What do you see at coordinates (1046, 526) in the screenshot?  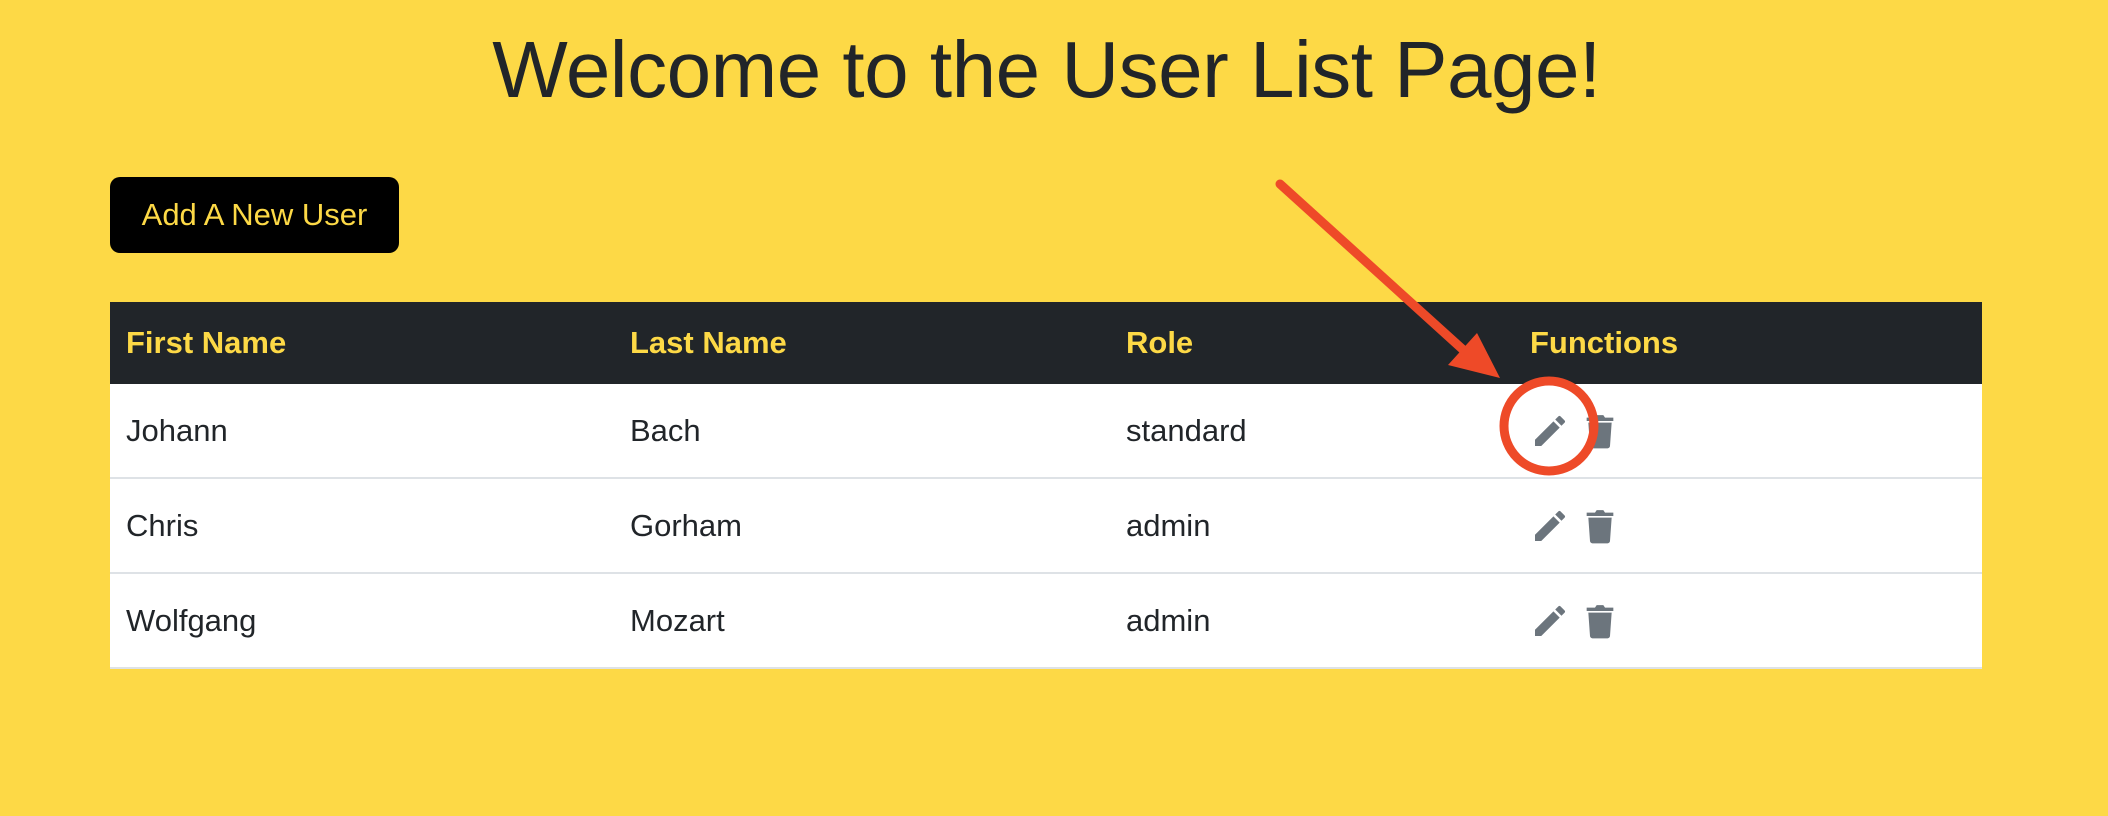 I see `table-row: Chris Gorham admin` at bounding box center [1046, 526].